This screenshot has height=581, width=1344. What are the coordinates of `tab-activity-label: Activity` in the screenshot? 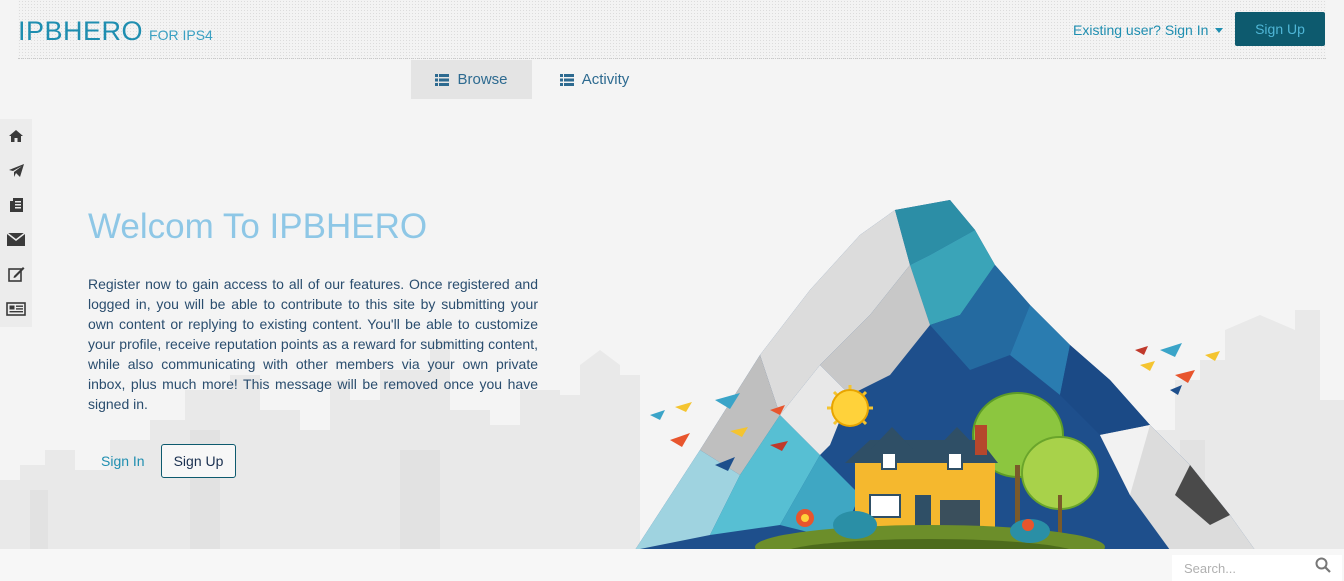 It's located at (605, 79).